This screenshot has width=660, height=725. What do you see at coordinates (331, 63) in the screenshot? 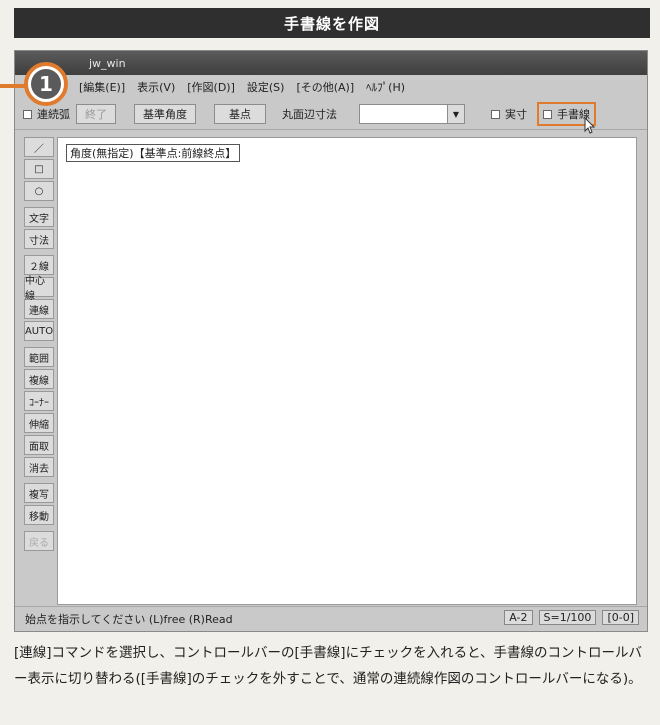
I see `window-titlebar: jw_win` at bounding box center [331, 63].